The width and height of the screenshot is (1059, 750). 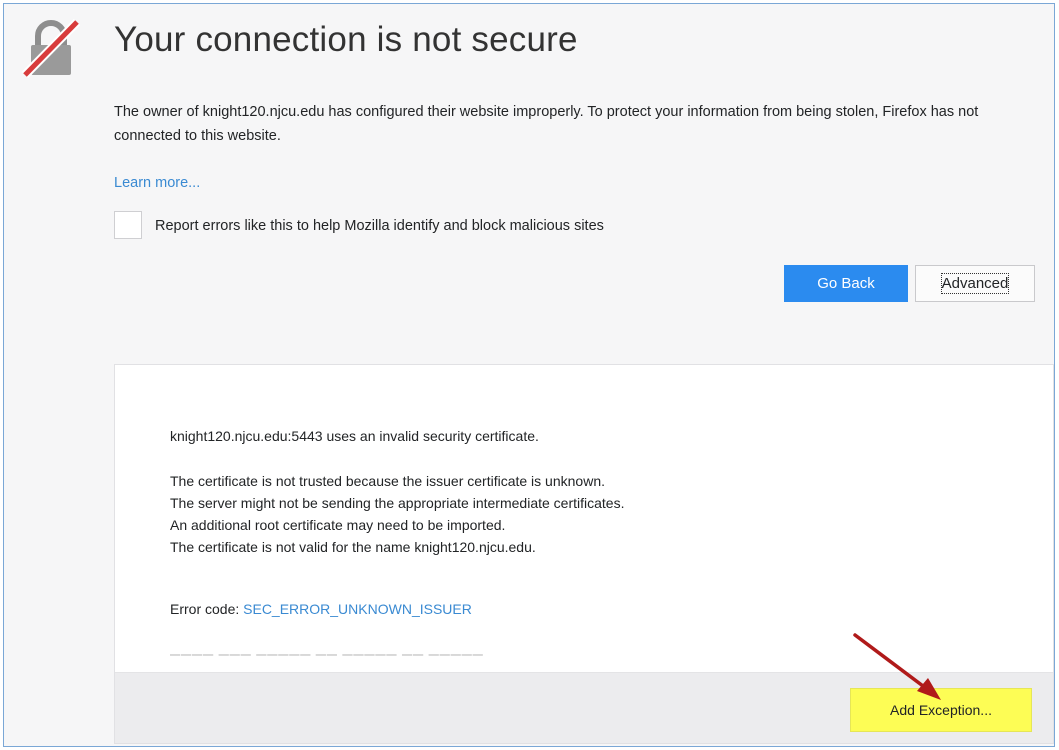 I want to click on advanced-button: Advanced, so click(x=975, y=283).